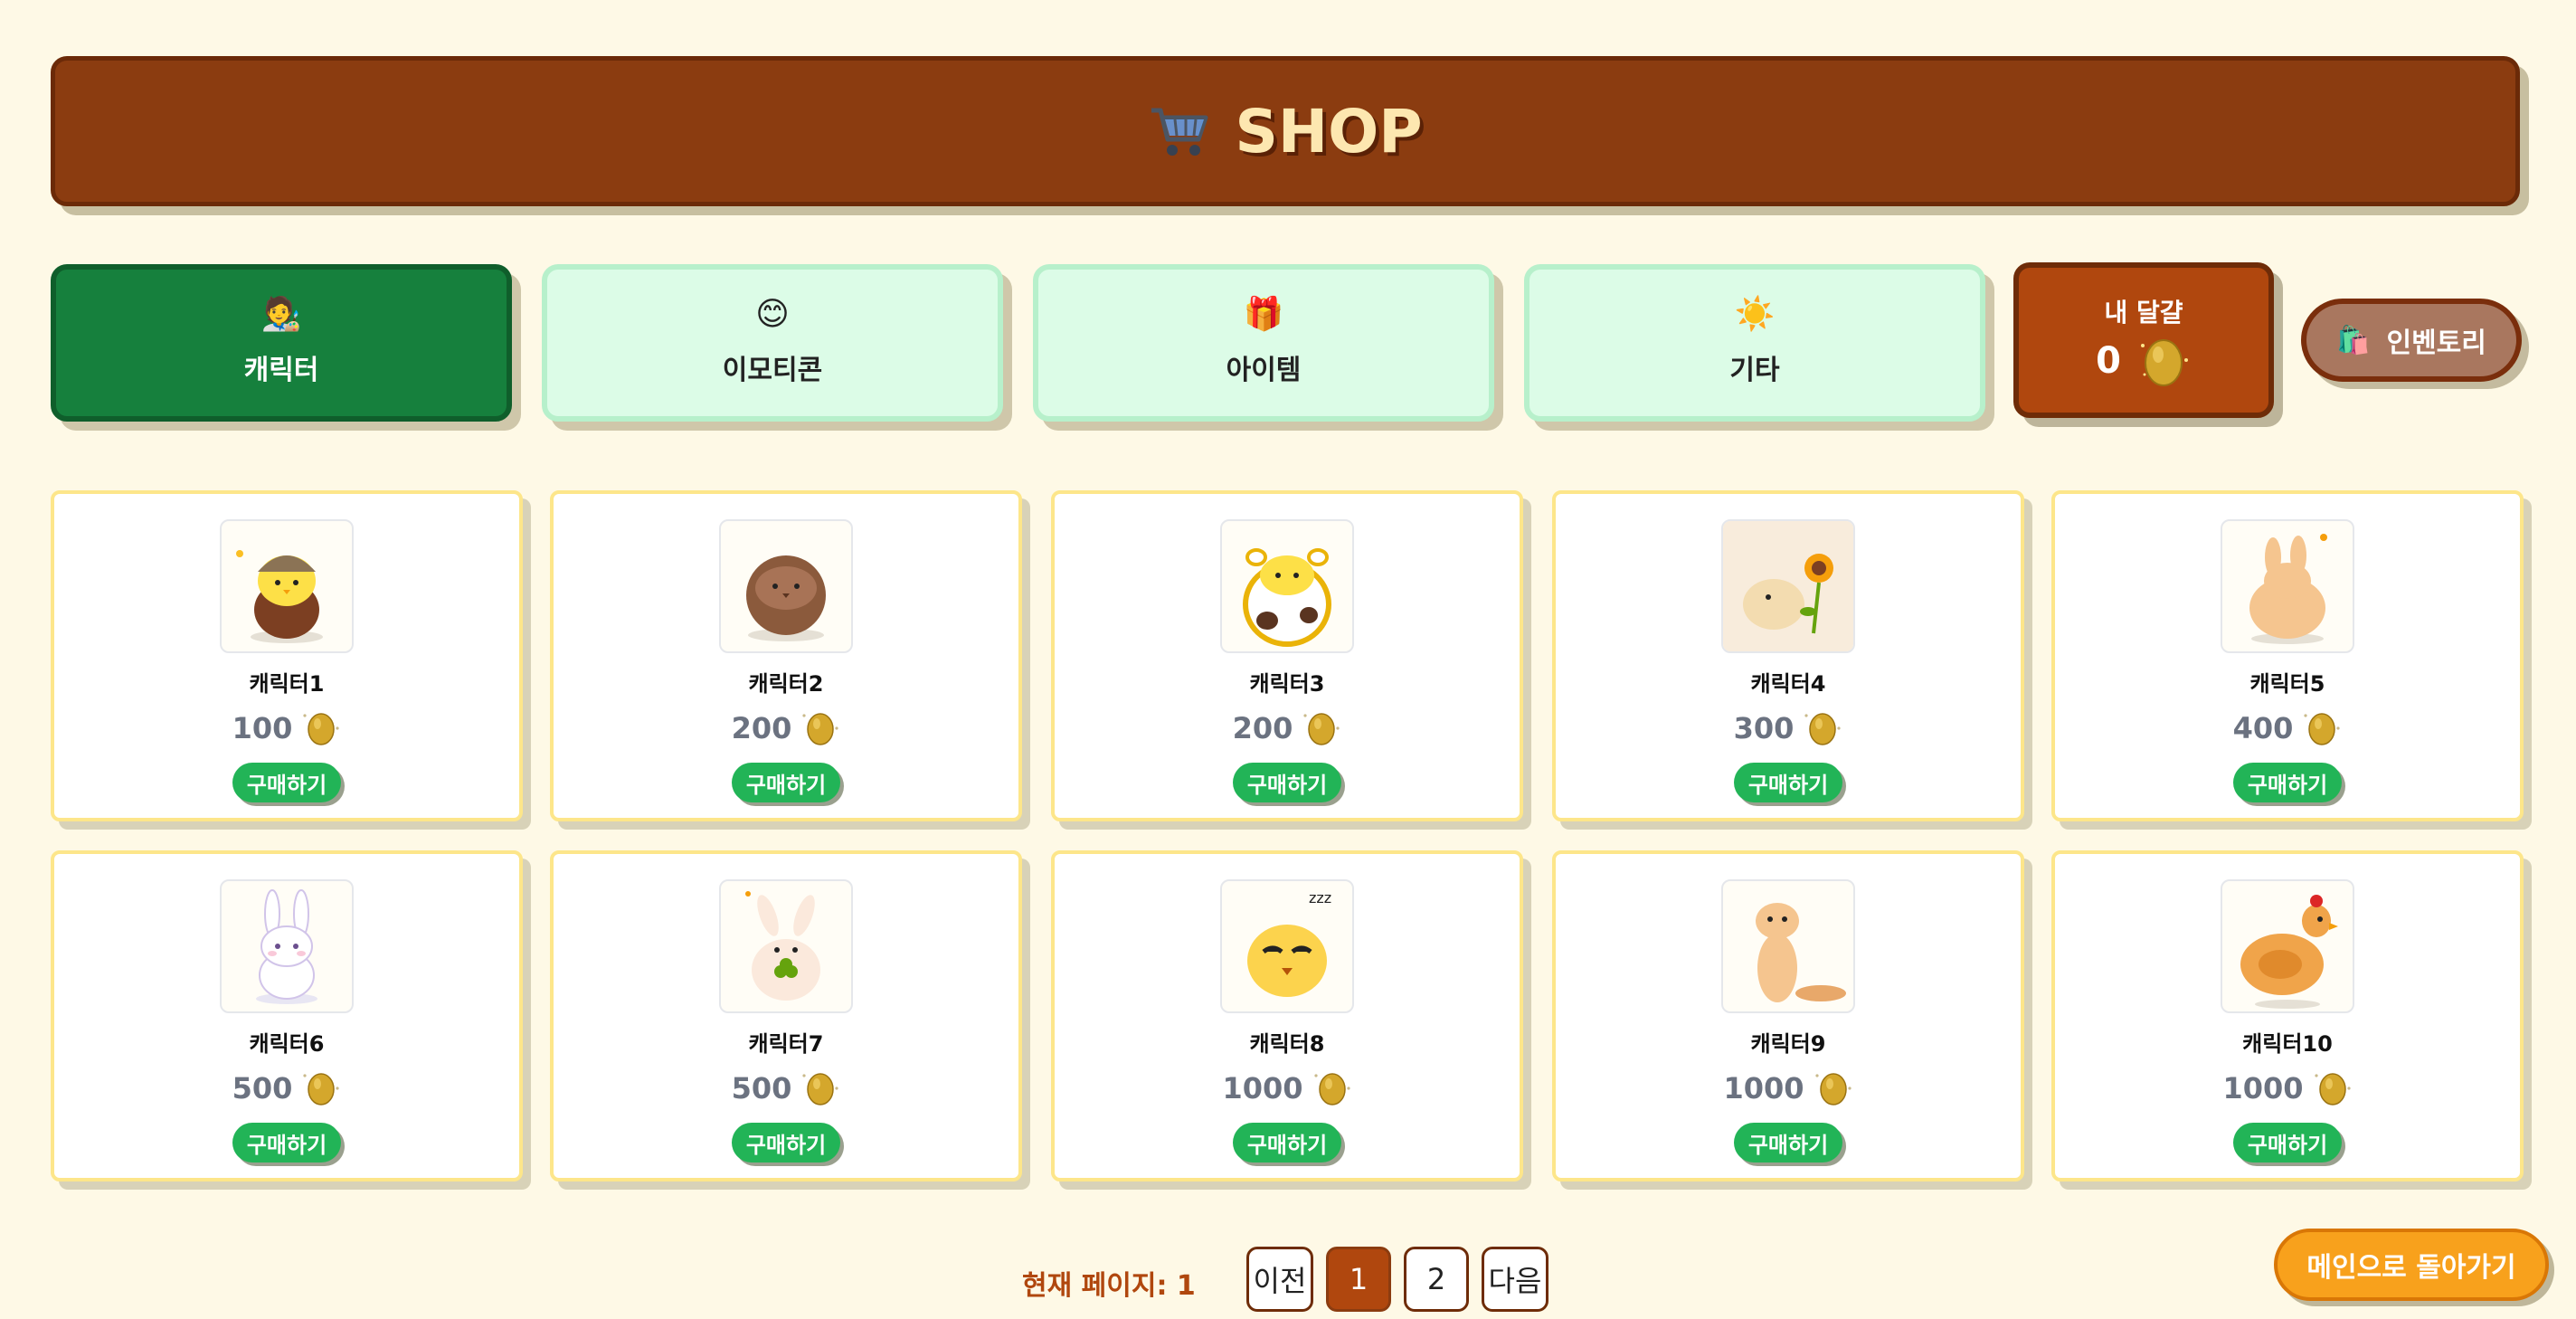 This screenshot has width=2576, height=1319. What do you see at coordinates (1788, 655) in the screenshot?
I see `product-card: 캐릭터4 300 구매하기` at bounding box center [1788, 655].